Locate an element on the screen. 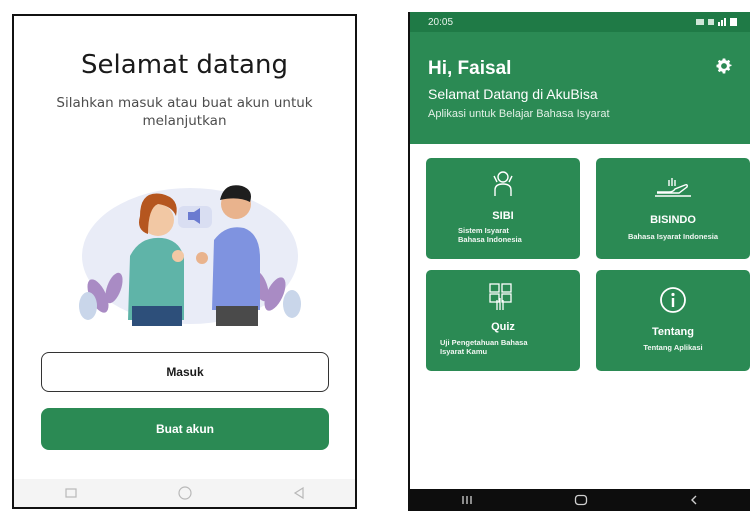  status-time: 20:05 is located at coordinates (441, 22).